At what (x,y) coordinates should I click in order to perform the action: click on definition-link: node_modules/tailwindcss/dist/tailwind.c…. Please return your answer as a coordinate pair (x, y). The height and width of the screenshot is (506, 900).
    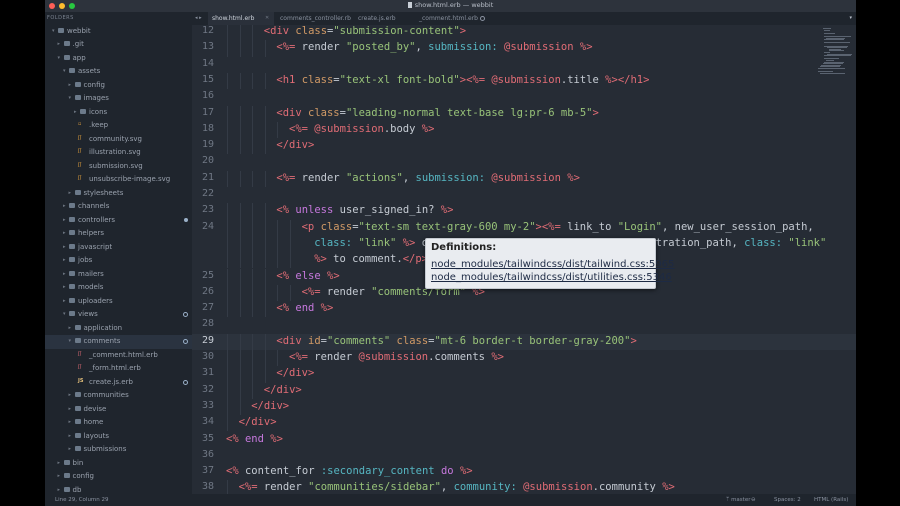
    Looking at the image, I should click on (552, 264).